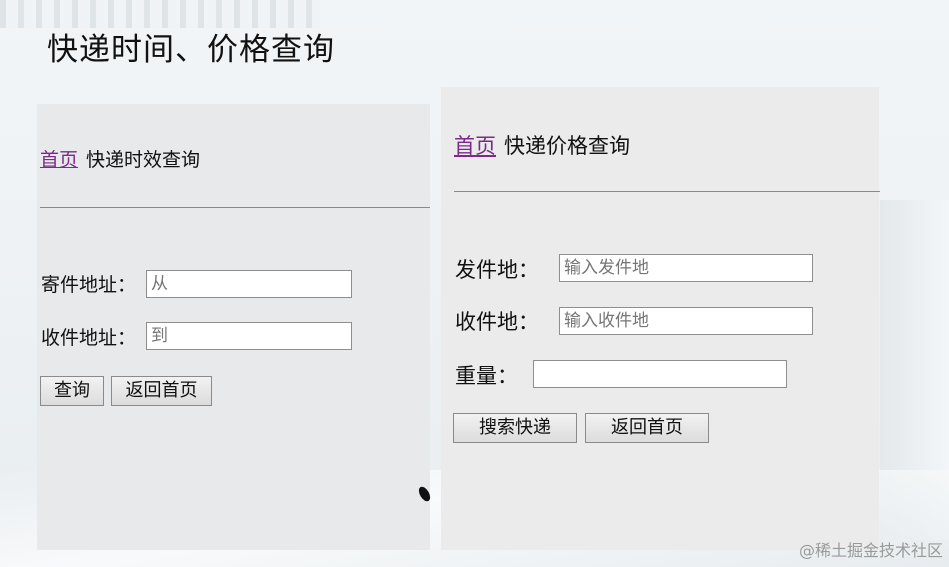 The image size is (949, 567). I want to click on receiver-address-label: 收件地址：, so click(89, 338).